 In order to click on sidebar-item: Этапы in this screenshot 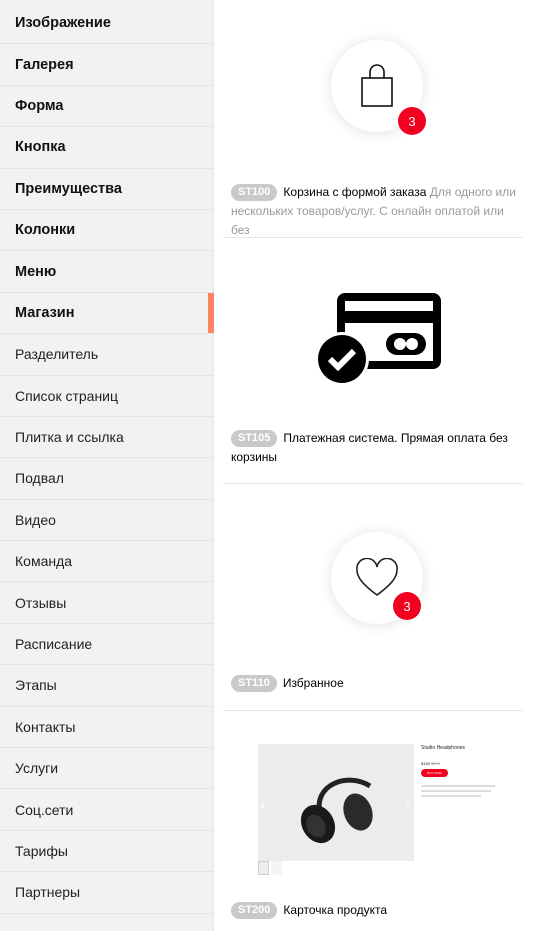, I will do `click(107, 686)`.